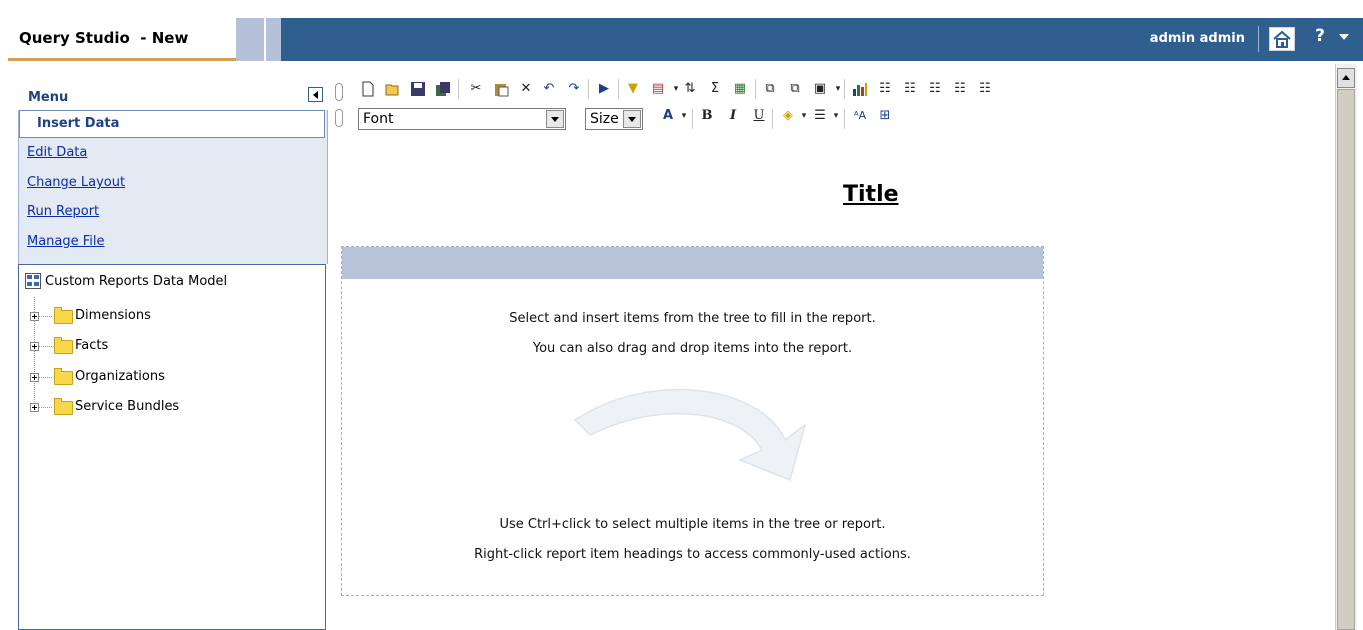  I want to click on chart-icon, so click(860, 89).